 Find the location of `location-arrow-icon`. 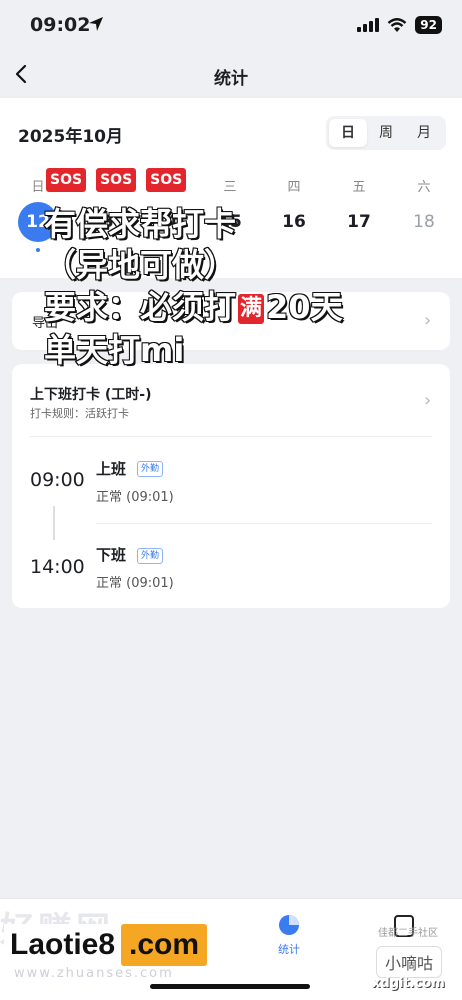

location-arrow-icon is located at coordinates (96, 24).